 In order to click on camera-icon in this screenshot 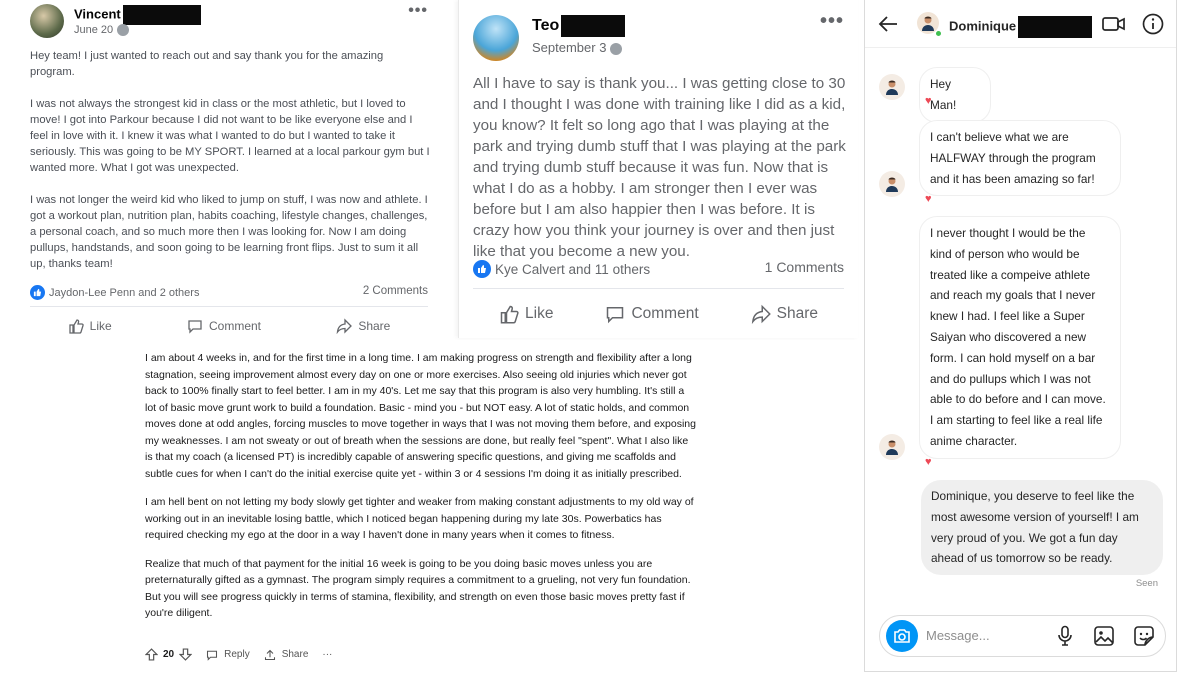, I will do `click(902, 636)`.